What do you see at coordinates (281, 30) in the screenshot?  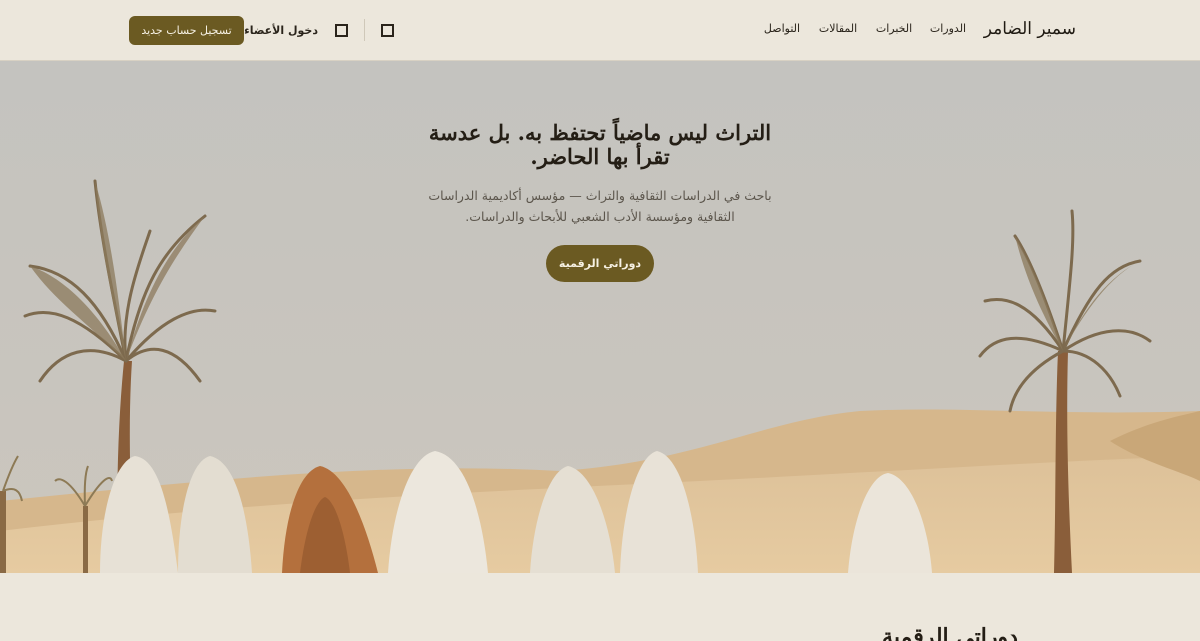 I see `member-login-link: دخول الأعضاء` at bounding box center [281, 30].